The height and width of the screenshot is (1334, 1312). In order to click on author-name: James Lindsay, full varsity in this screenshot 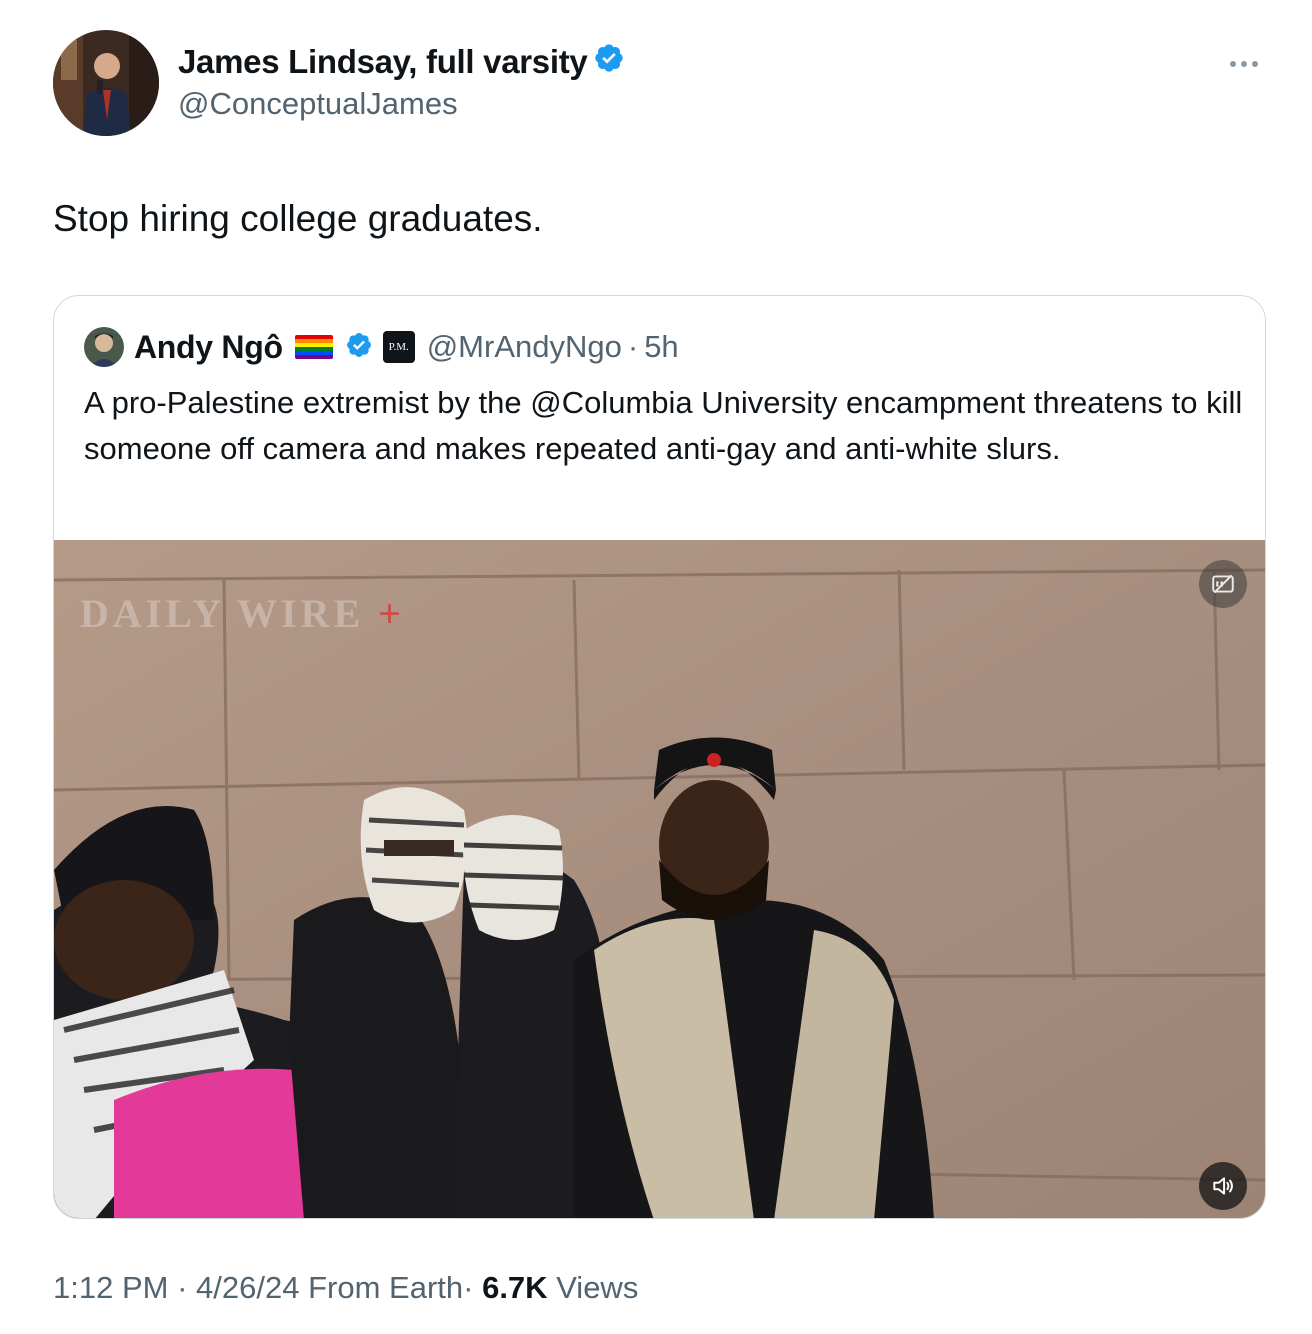, I will do `click(401, 62)`.